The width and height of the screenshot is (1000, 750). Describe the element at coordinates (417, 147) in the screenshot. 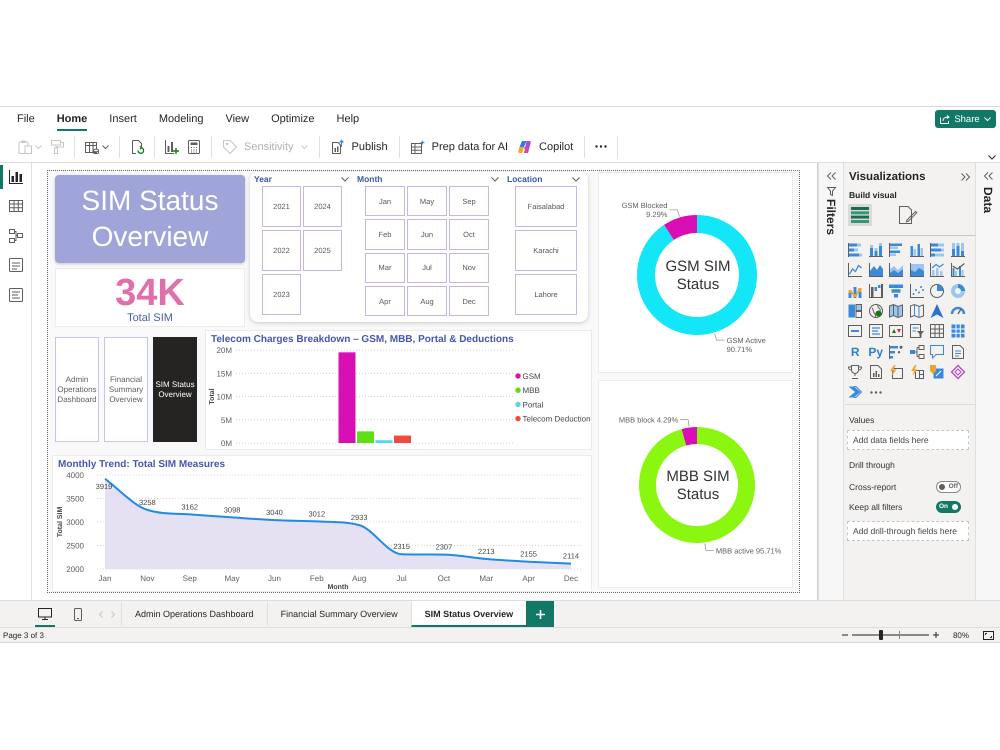

I see `table-sparkle-icon` at that location.